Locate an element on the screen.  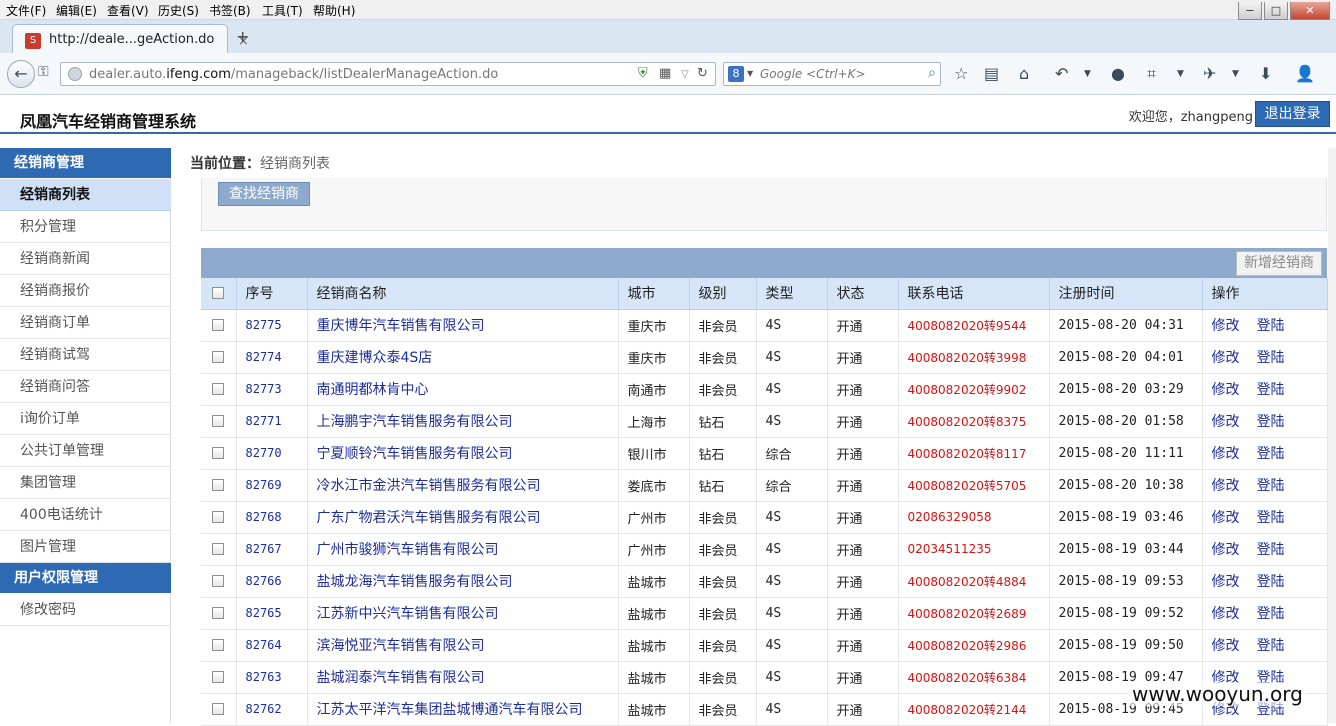
dealer-id-link: 82775 is located at coordinates (264, 325).